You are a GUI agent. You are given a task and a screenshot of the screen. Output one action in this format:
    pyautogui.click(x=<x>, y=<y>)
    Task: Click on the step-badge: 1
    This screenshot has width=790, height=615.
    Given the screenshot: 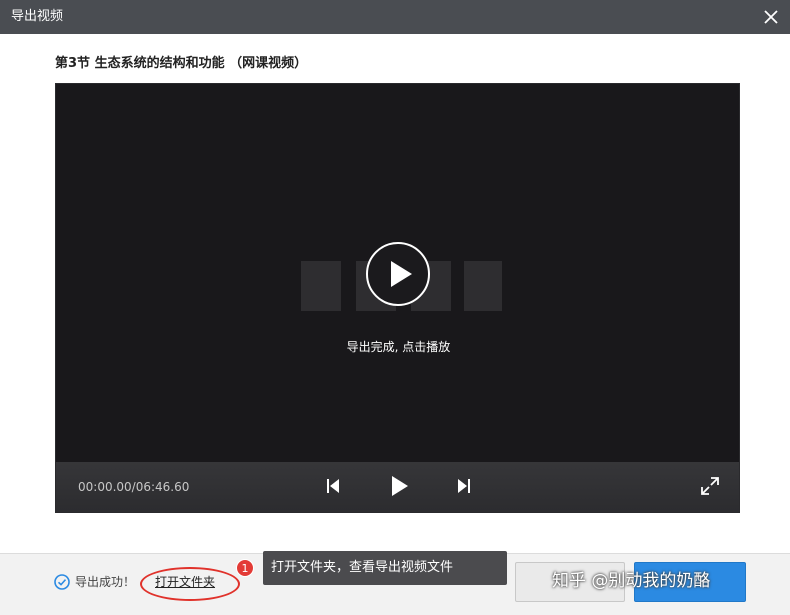 What is the action you would take?
    pyautogui.click(x=245, y=568)
    